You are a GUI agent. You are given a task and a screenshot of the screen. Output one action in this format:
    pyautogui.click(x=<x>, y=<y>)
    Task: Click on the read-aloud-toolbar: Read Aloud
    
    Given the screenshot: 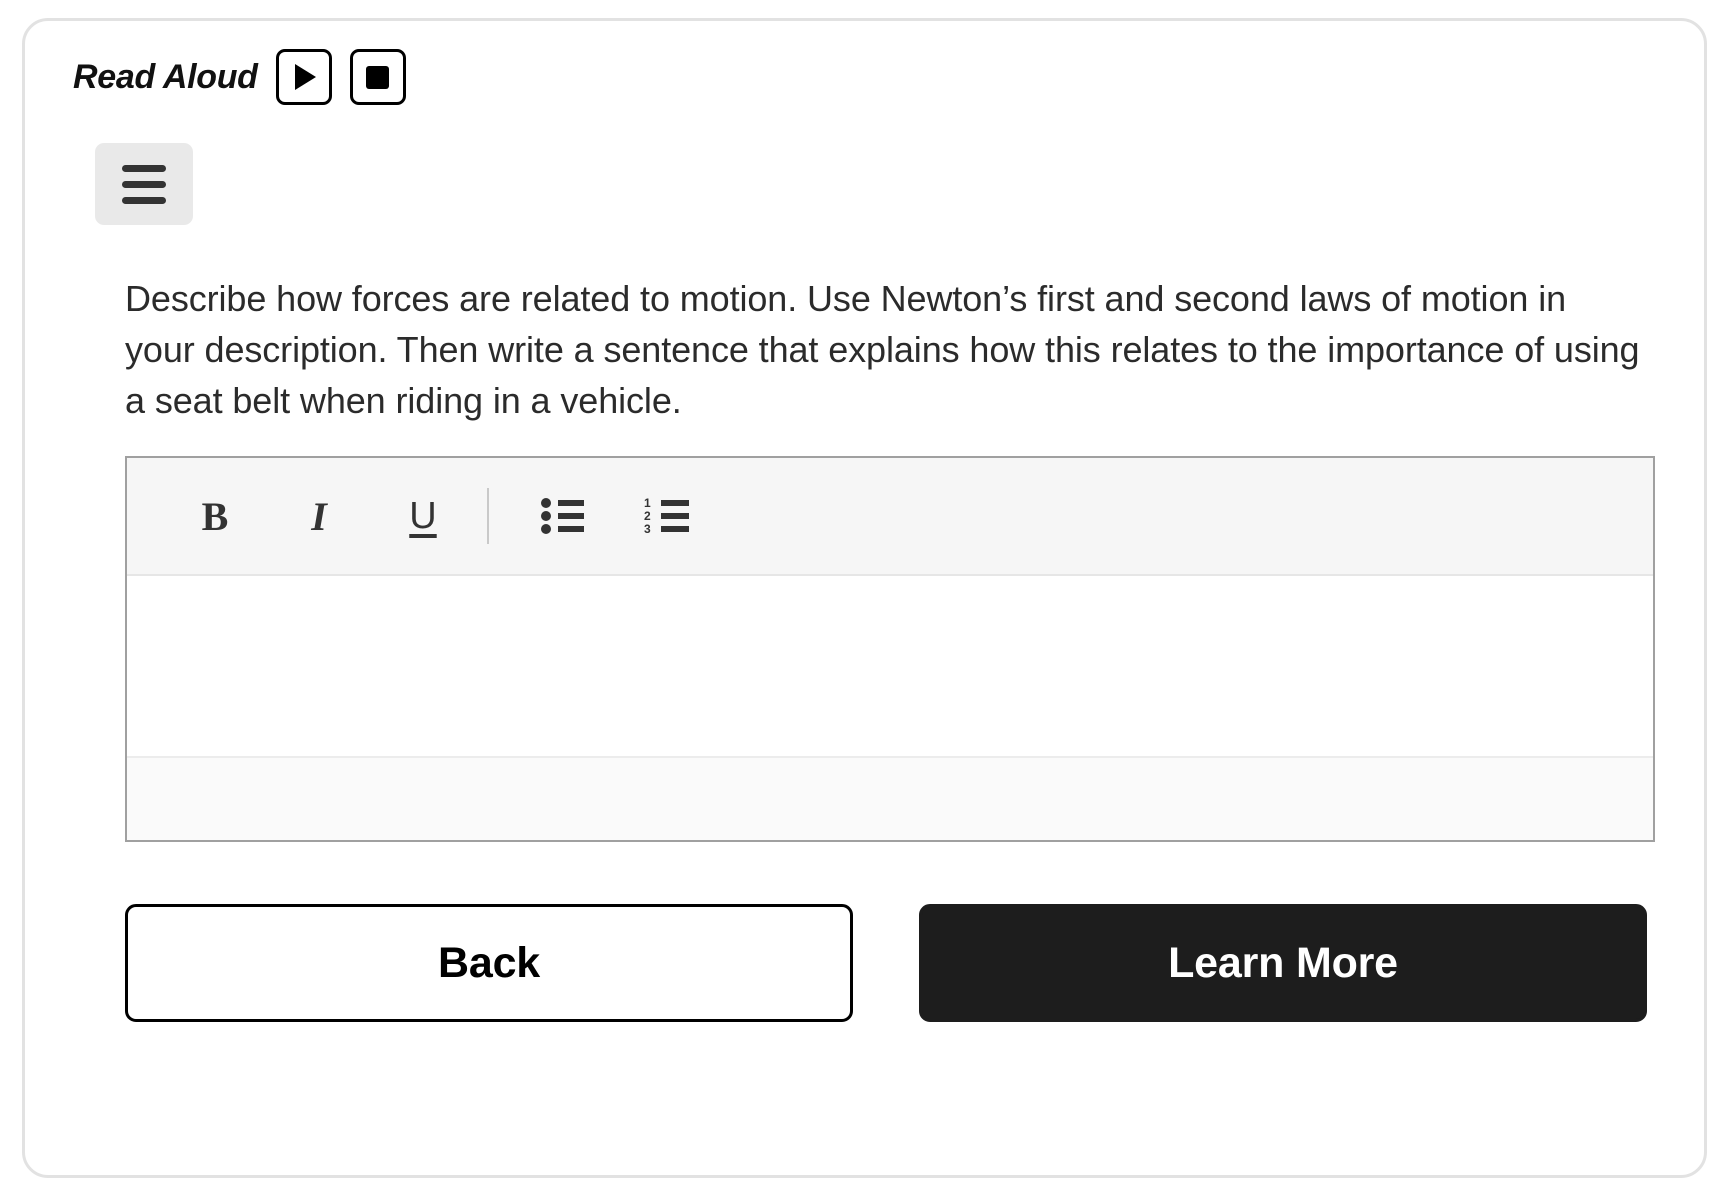 What is the action you would take?
    pyautogui.click(x=864, y=64)
    